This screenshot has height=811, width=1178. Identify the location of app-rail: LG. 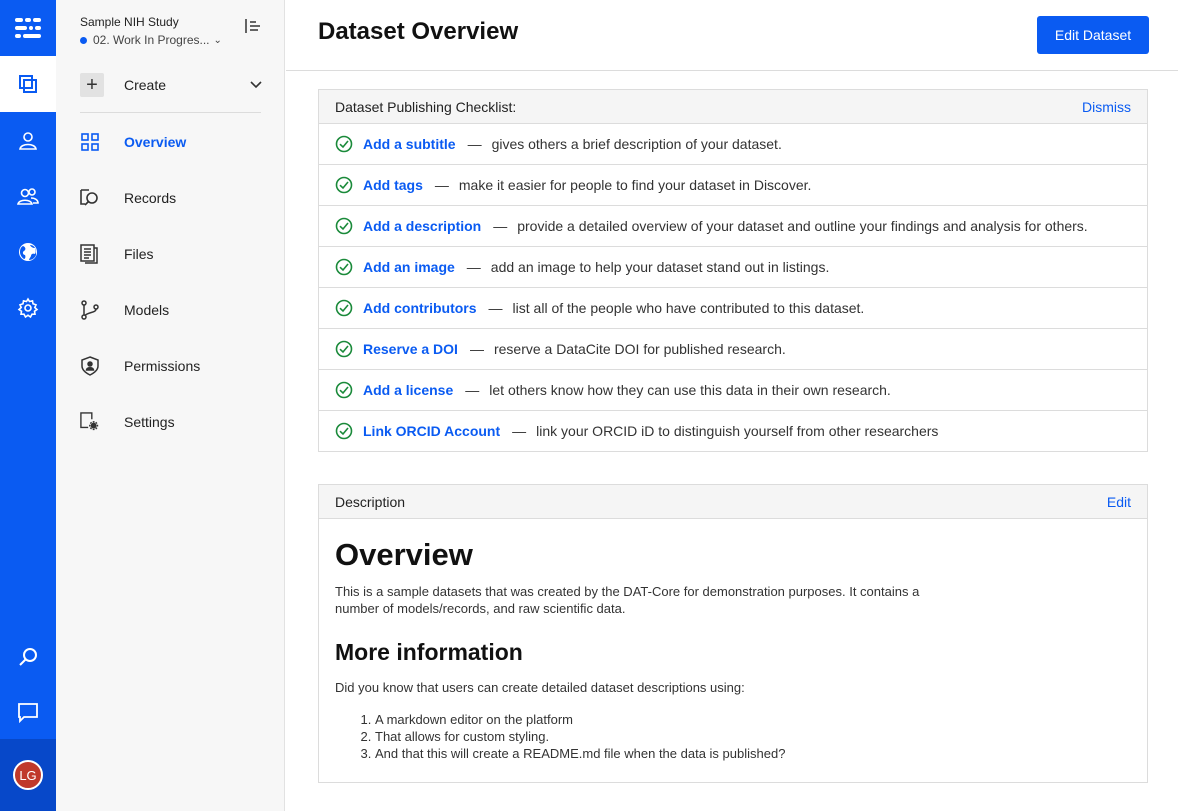
(28, 405).